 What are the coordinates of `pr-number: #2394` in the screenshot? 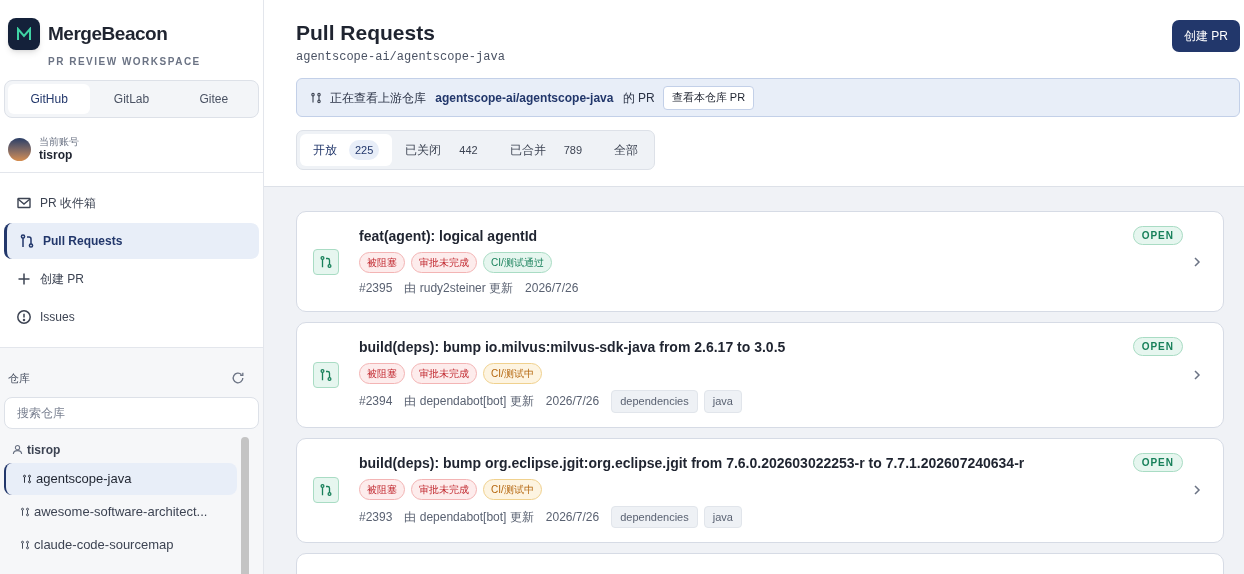 It's located at (376, 402).